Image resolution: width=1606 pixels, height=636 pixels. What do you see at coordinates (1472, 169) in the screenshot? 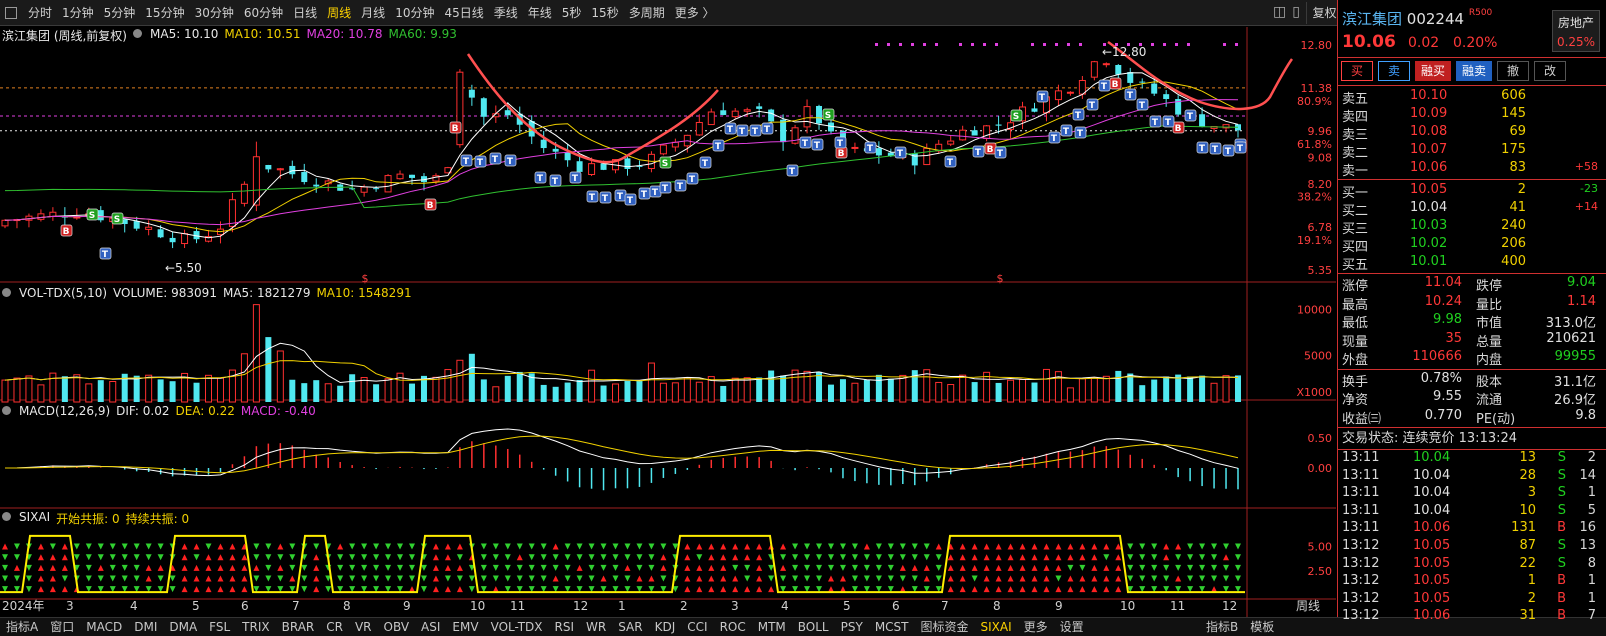
I see `sell-level-row: 卖一 10.06 83 +58` at bounding box center [1472, 169].